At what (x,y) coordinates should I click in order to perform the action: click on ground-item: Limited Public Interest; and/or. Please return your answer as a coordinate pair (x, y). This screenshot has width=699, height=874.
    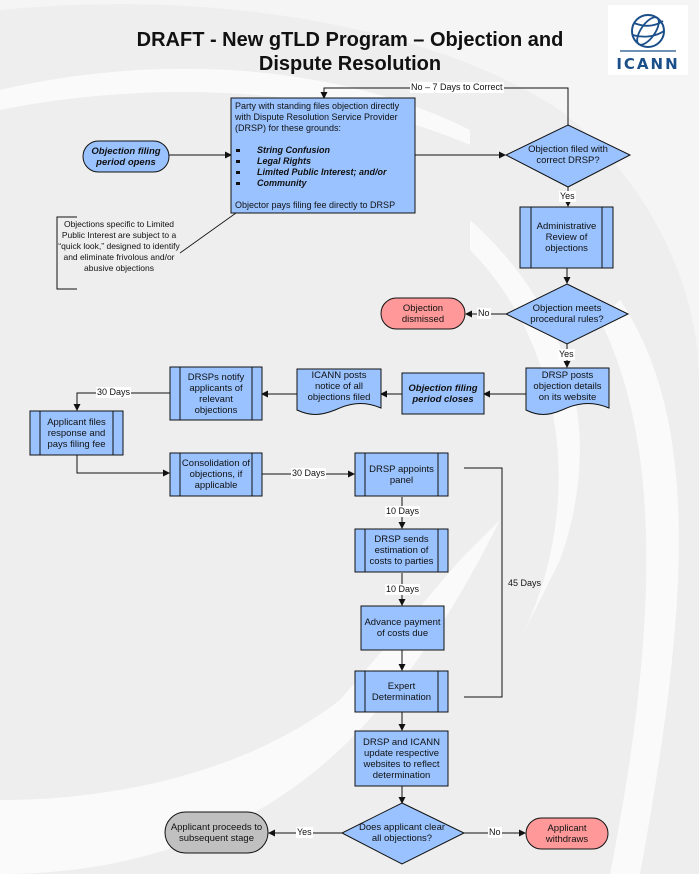
    Looking at the image, I should click on (323, 172).